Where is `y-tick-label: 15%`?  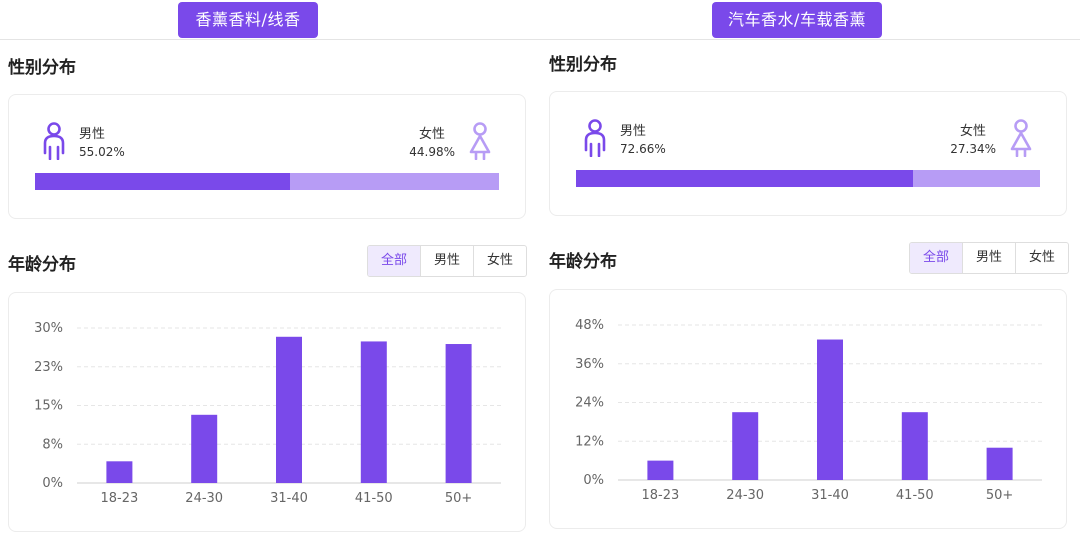 y-tick-label: 15% is located at coordinates (48, 406).